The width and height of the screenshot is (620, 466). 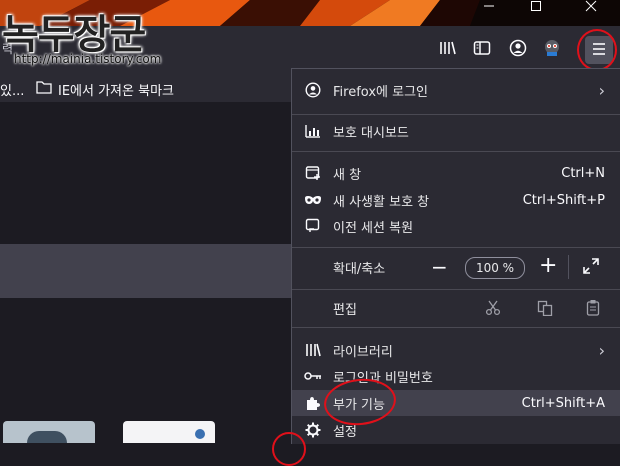 I want to click on bookmark-folder-ie: IE에서 가져온 북마크, so click(x=116, y=89).